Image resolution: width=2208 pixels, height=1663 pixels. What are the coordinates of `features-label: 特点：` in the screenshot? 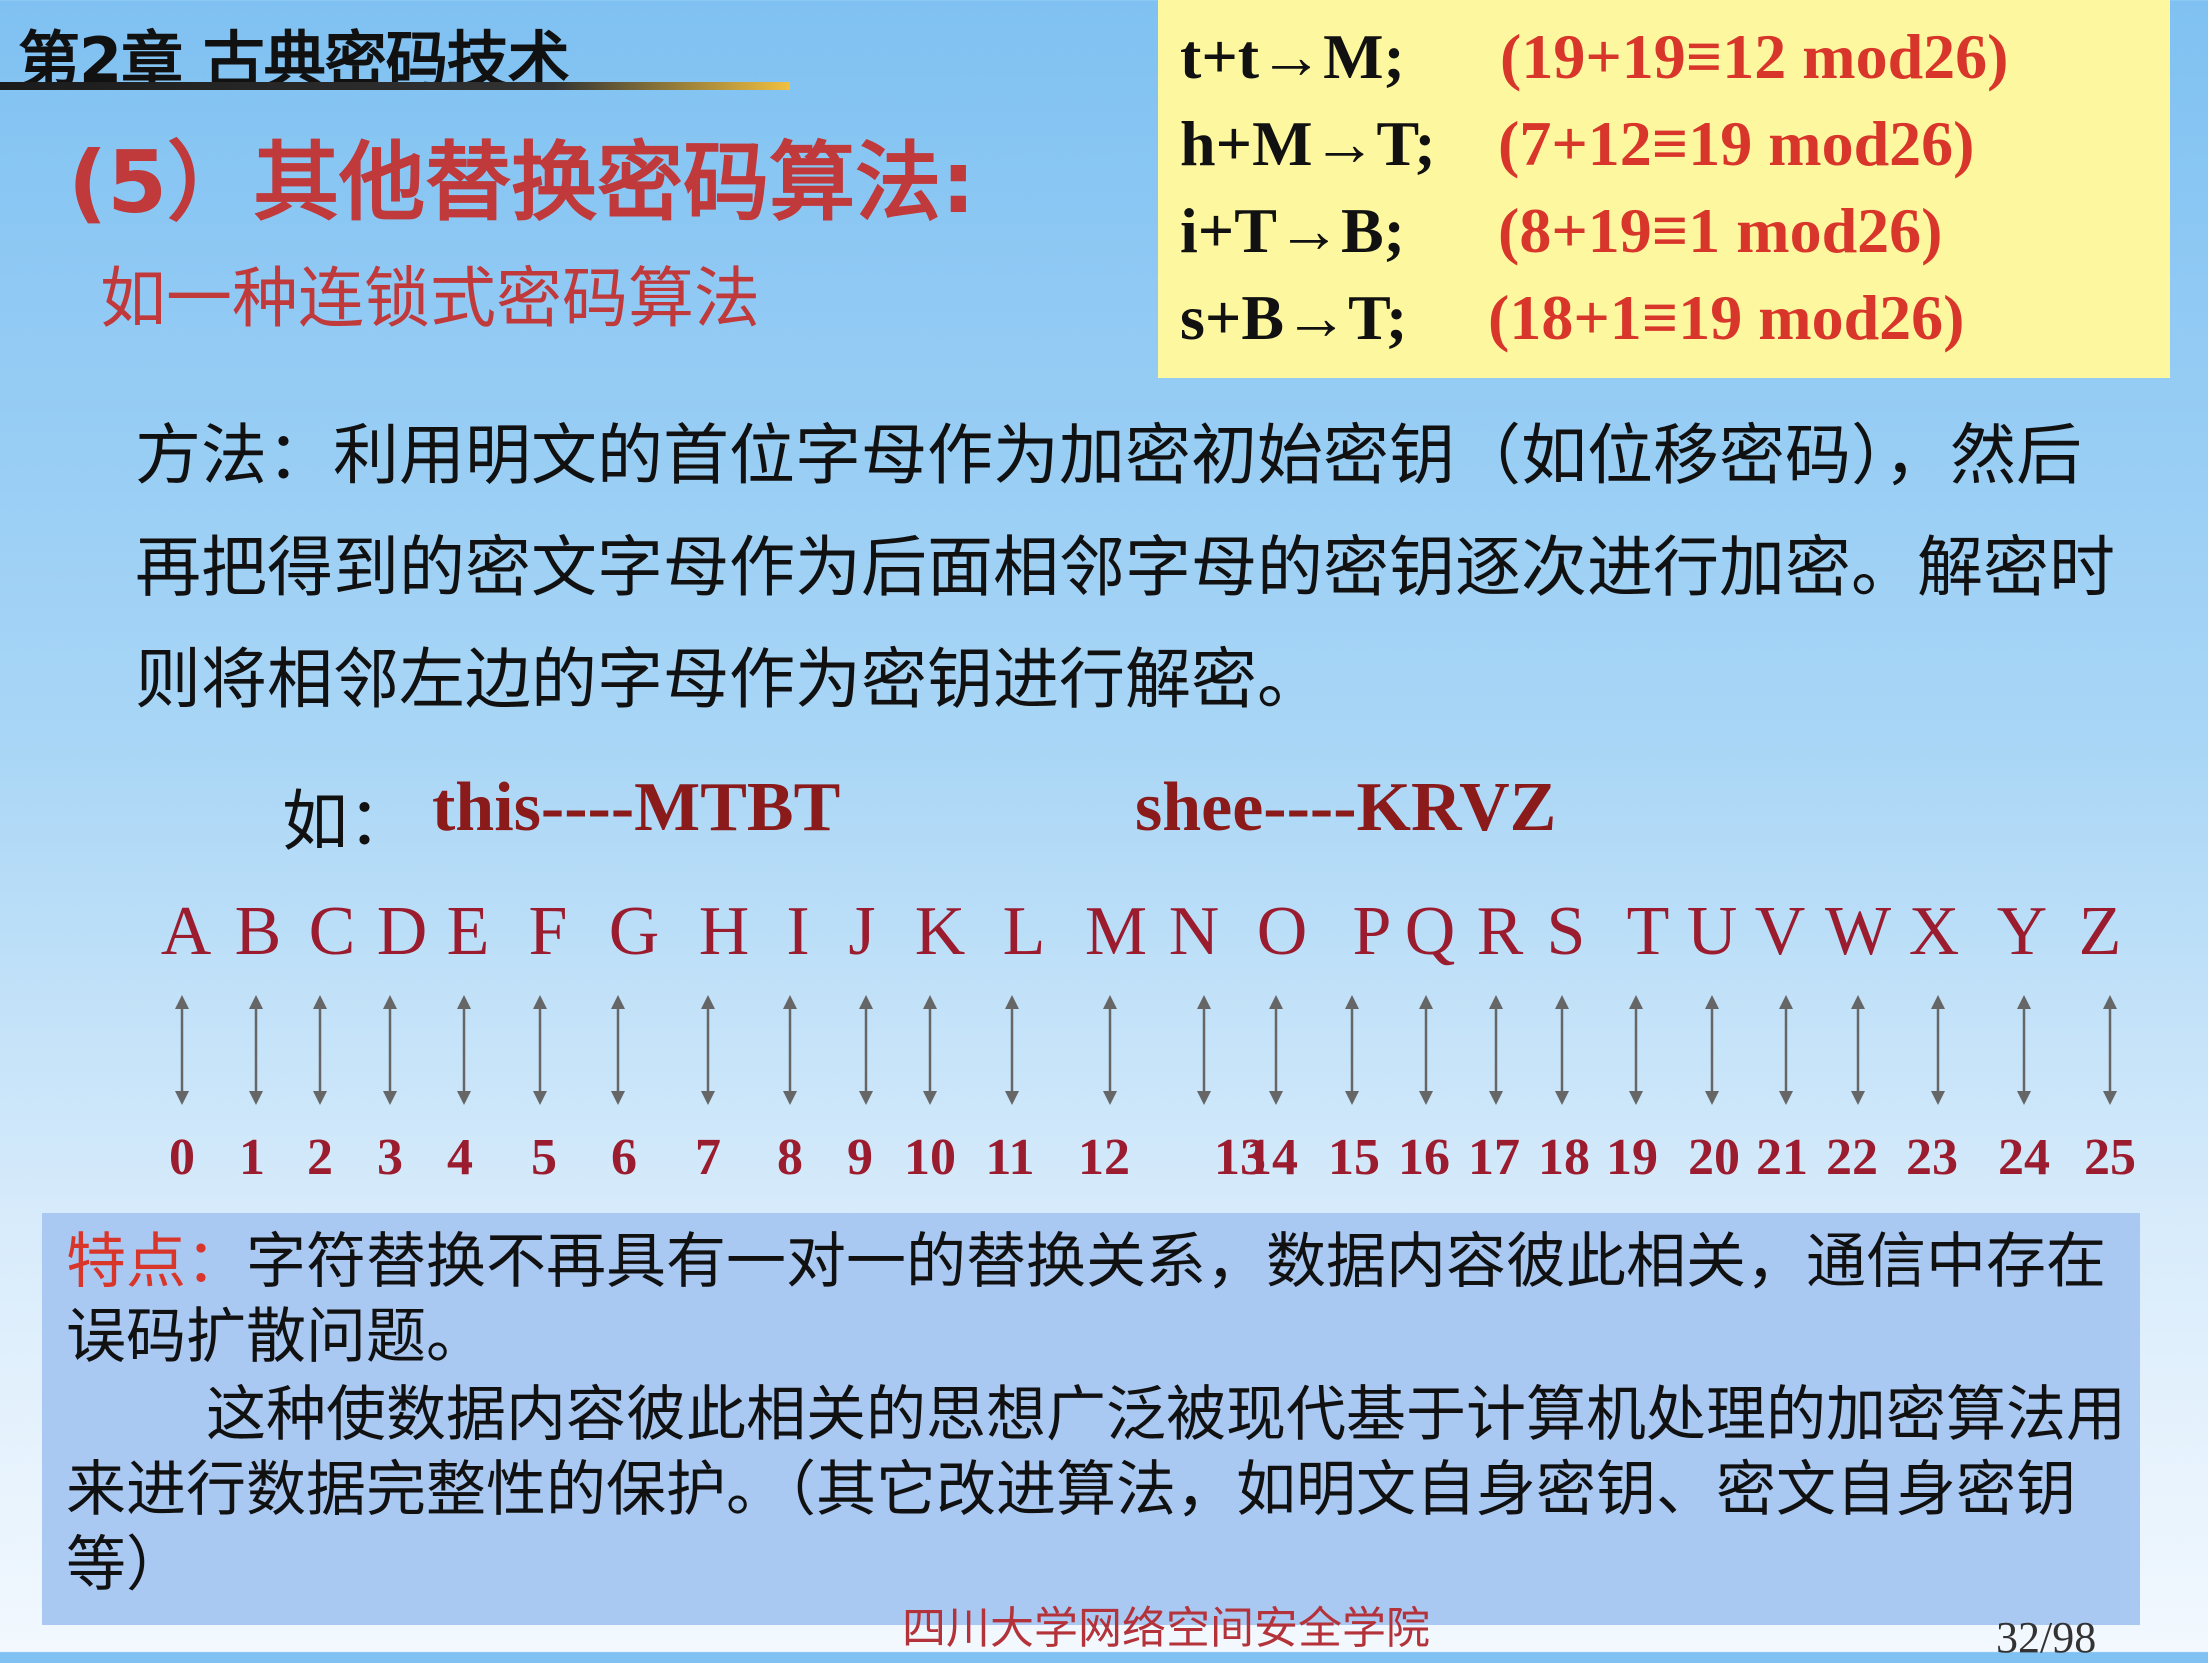 It's located at (156, 1262).